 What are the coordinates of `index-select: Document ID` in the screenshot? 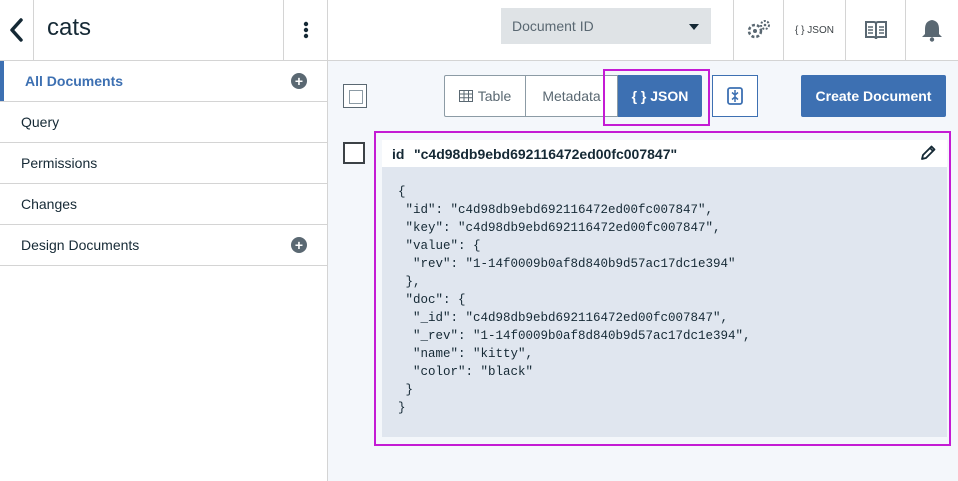 It's located at (606, 26).